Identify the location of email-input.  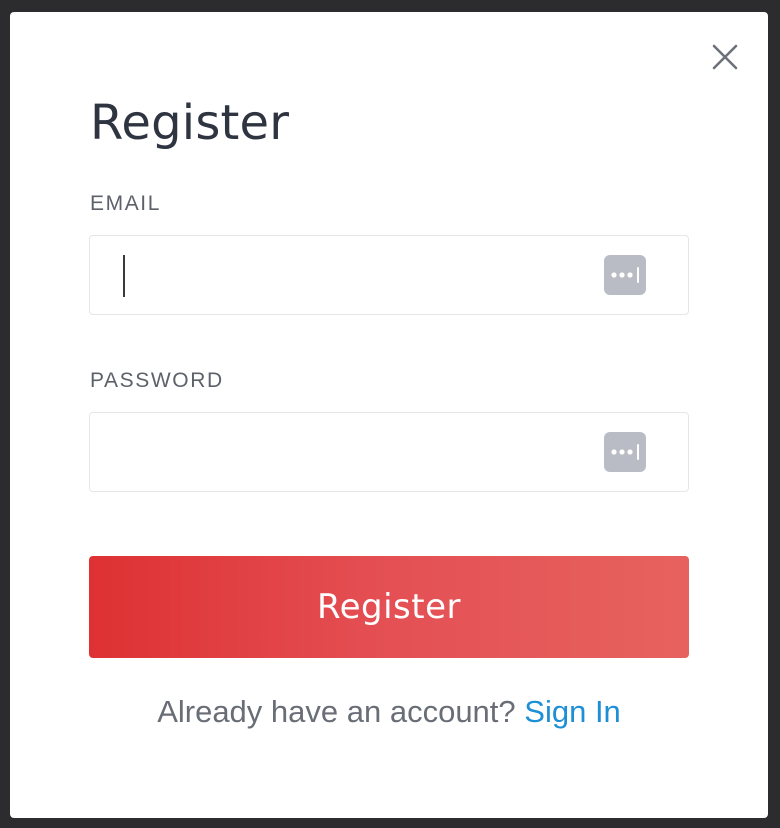
(389, 275).